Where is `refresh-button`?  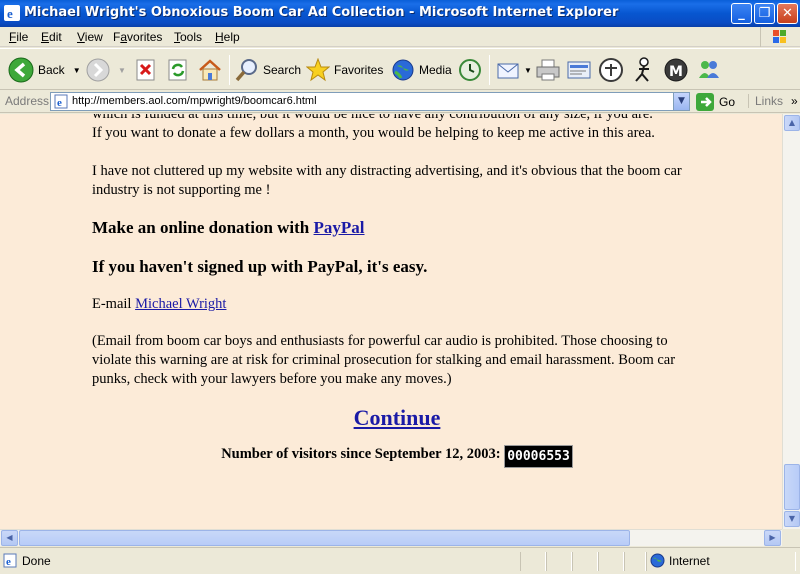 refresh-button is located at coordinates (178, 70).